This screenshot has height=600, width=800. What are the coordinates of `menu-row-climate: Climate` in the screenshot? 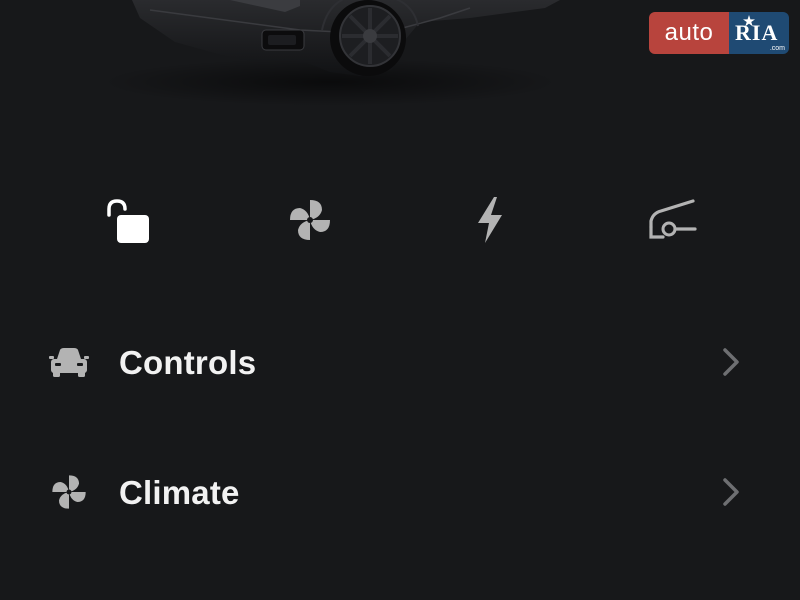 It's located at (400, 492).